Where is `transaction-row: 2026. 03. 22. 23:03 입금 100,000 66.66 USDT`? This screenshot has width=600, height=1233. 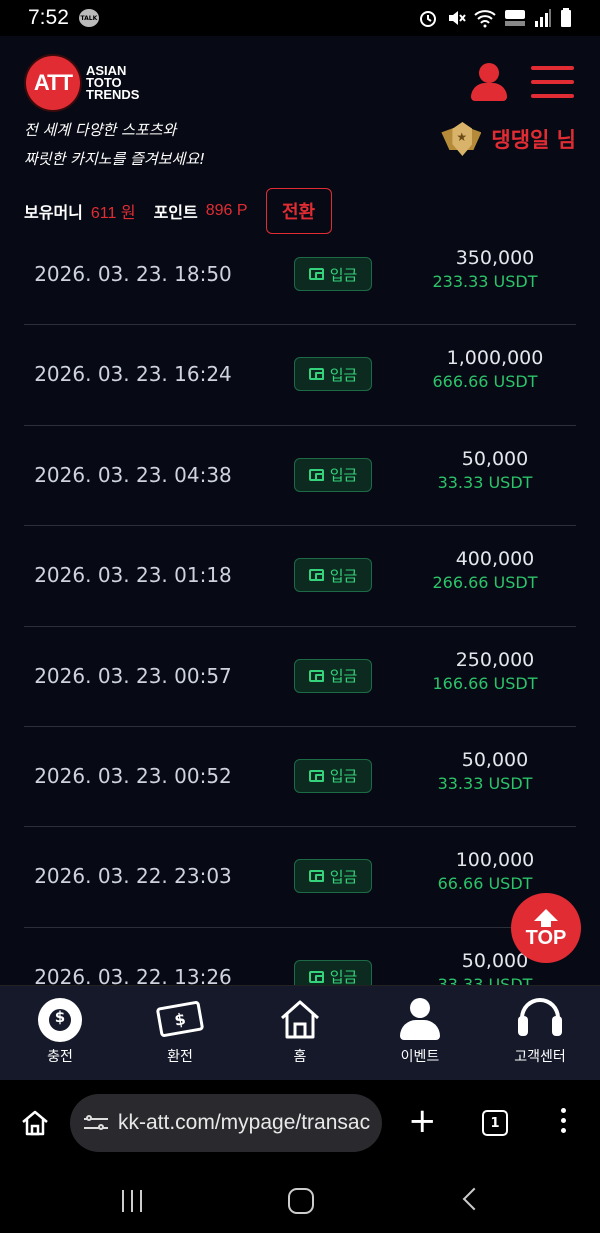 transaction-row: 2026. 03. 22. 23:03 입금 100,000 66.66 USDT is located at coordinates (300, 877).